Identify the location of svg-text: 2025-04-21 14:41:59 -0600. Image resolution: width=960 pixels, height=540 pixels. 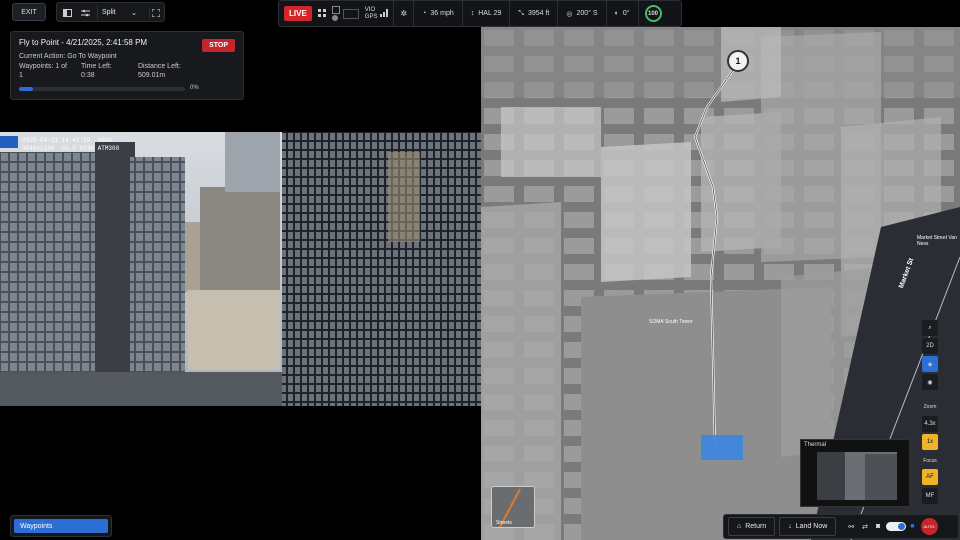
(67, 140).